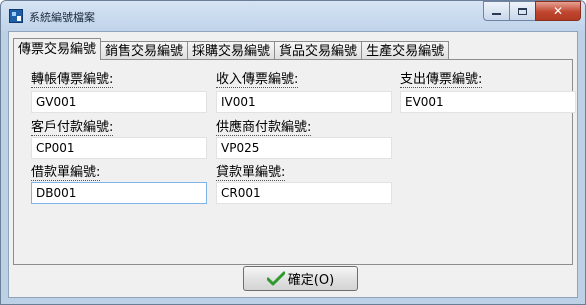 The image size is (586, 305). What do you see at coordinates (488, 102) in the screenshot?
I see `expense-voucher-input` at bounding box center [488, 102].